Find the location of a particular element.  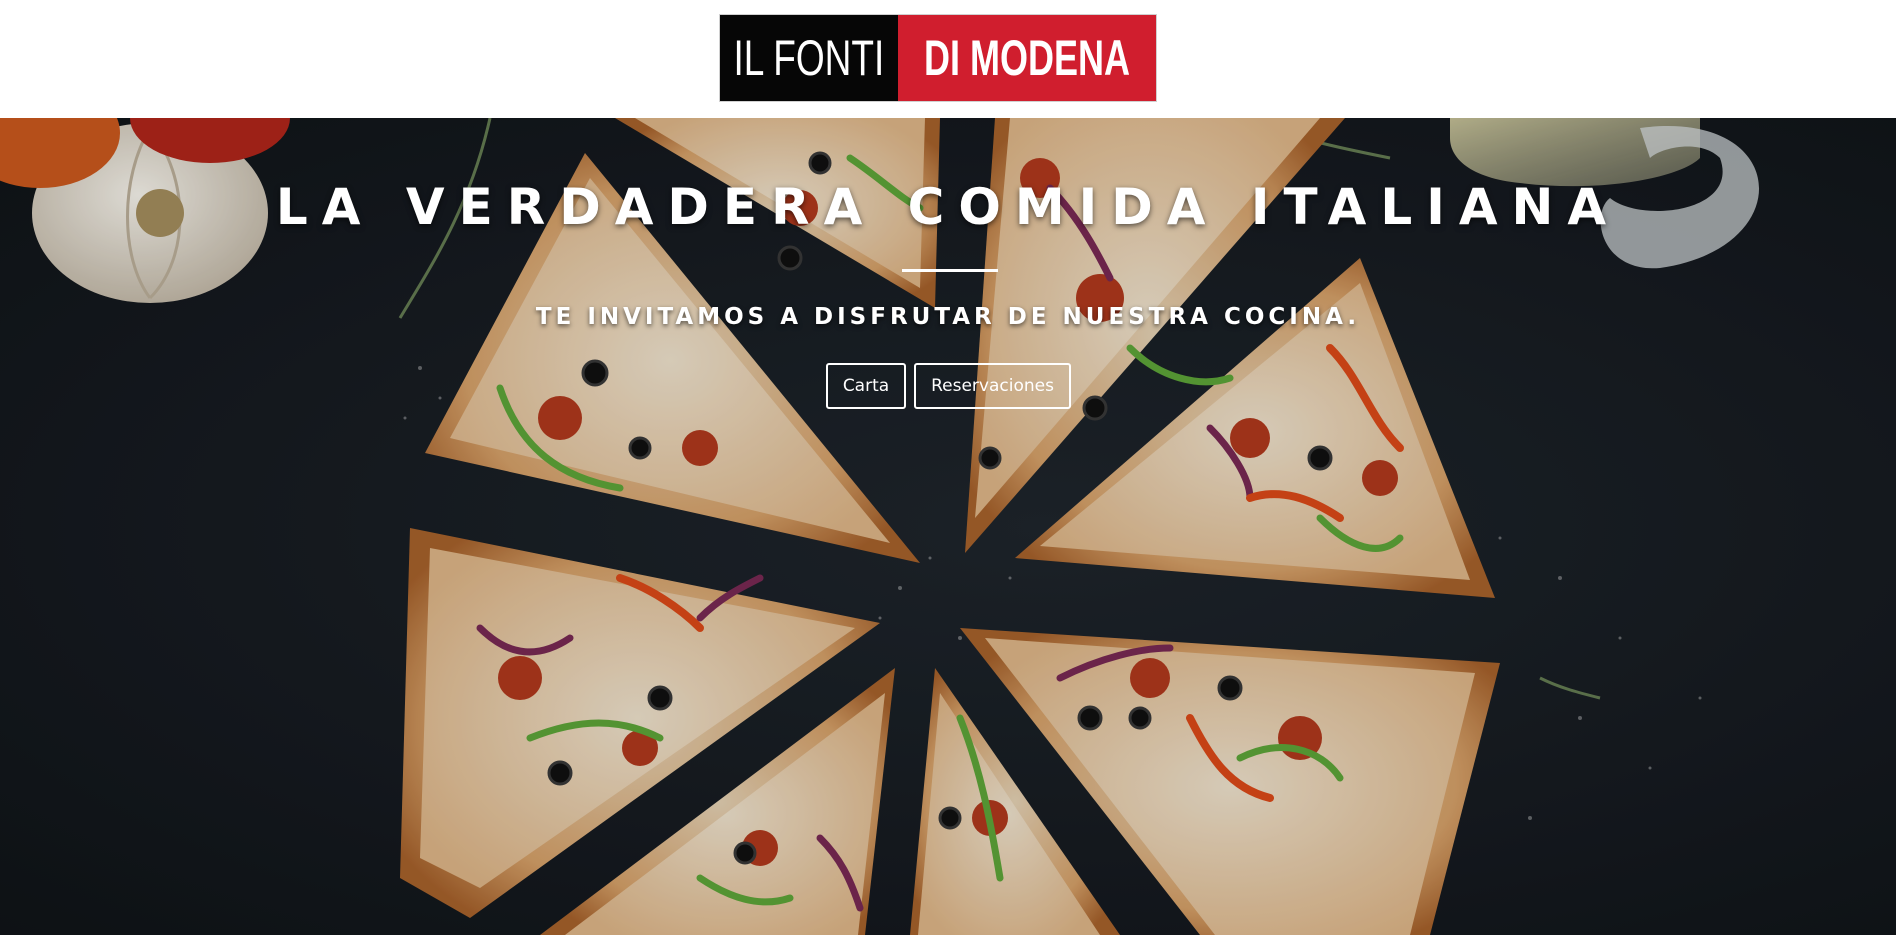

logo-left-block: IL FONTI is located at coordinates (809, 58).